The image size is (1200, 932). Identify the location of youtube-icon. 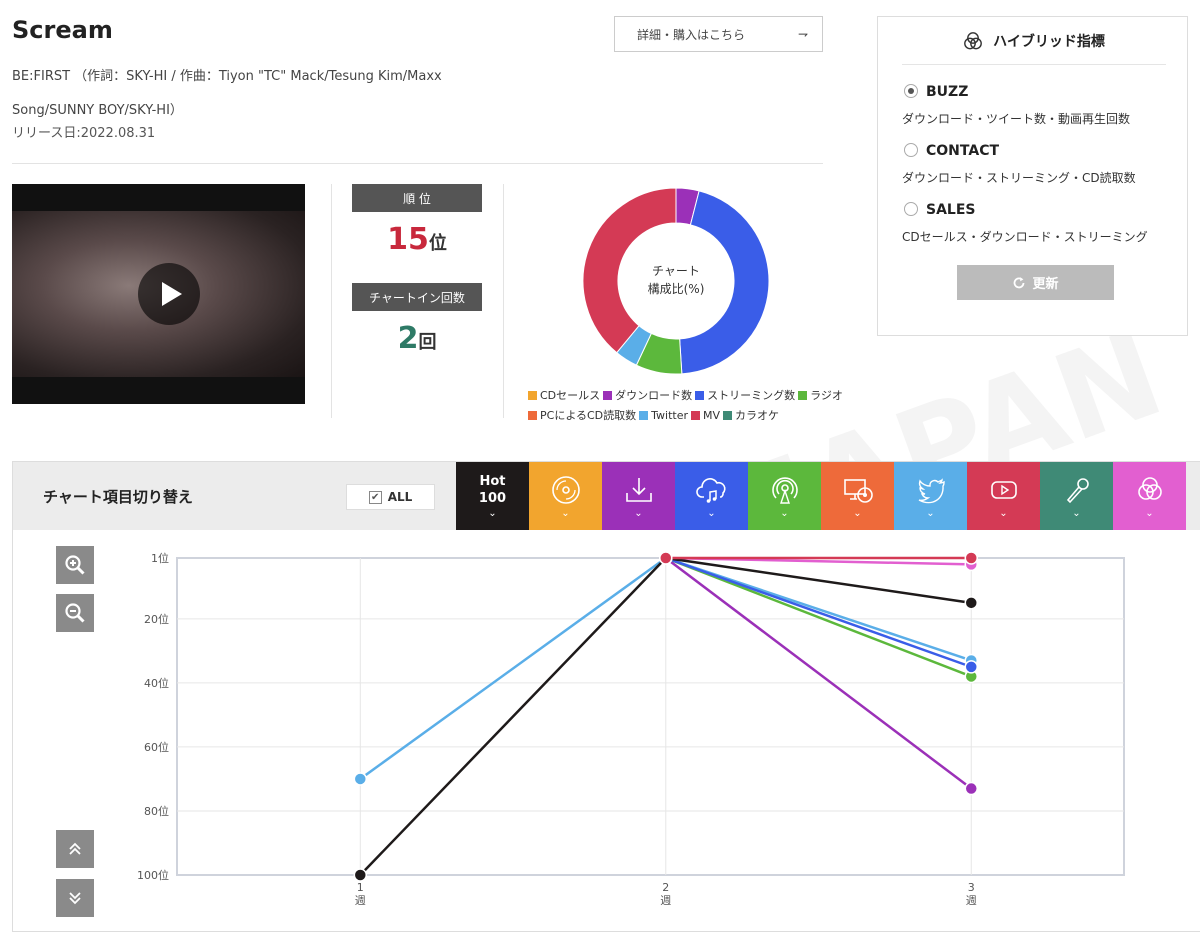
(1003, 490).